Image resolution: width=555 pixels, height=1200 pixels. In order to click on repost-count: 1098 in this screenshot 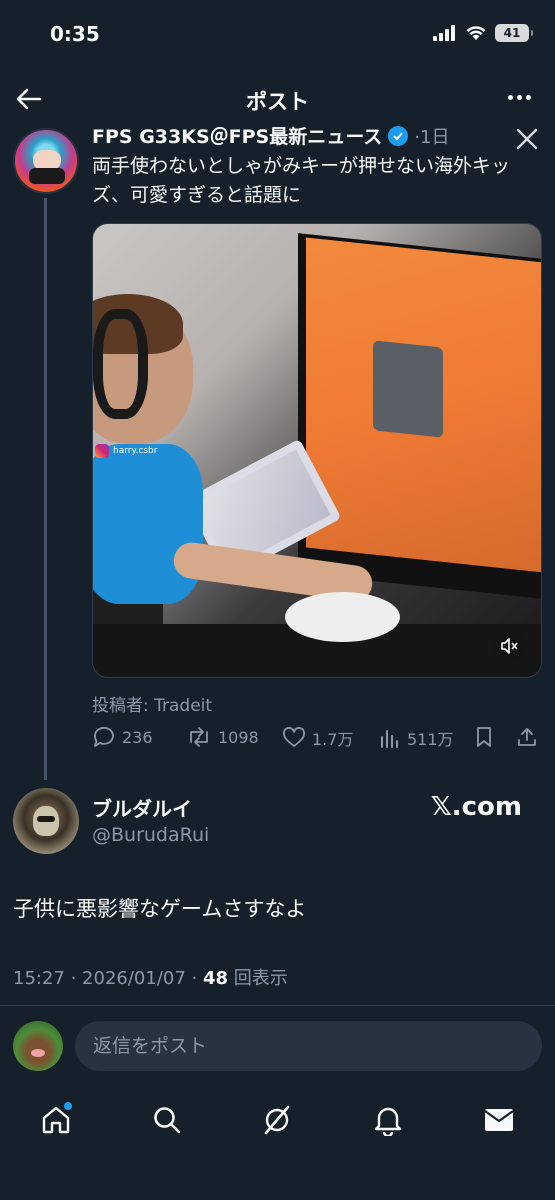, I will do `click(238, 737)`.